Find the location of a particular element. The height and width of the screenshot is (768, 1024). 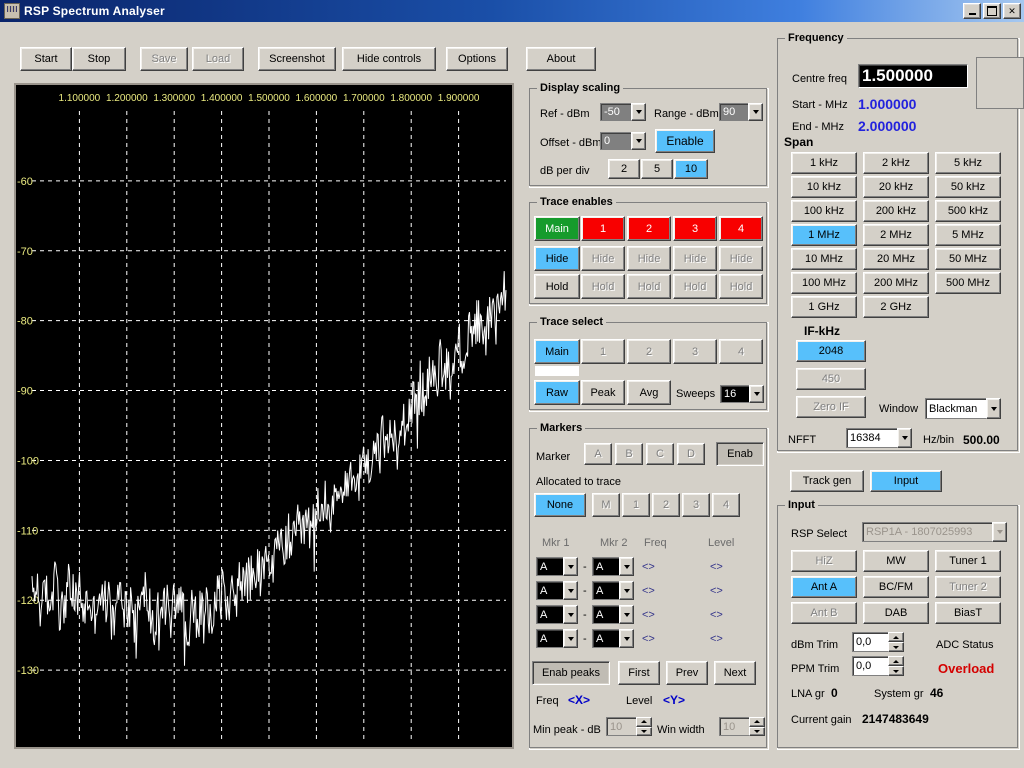

span-5khz-button: 5 kHz is located at coordinates (968, 163).